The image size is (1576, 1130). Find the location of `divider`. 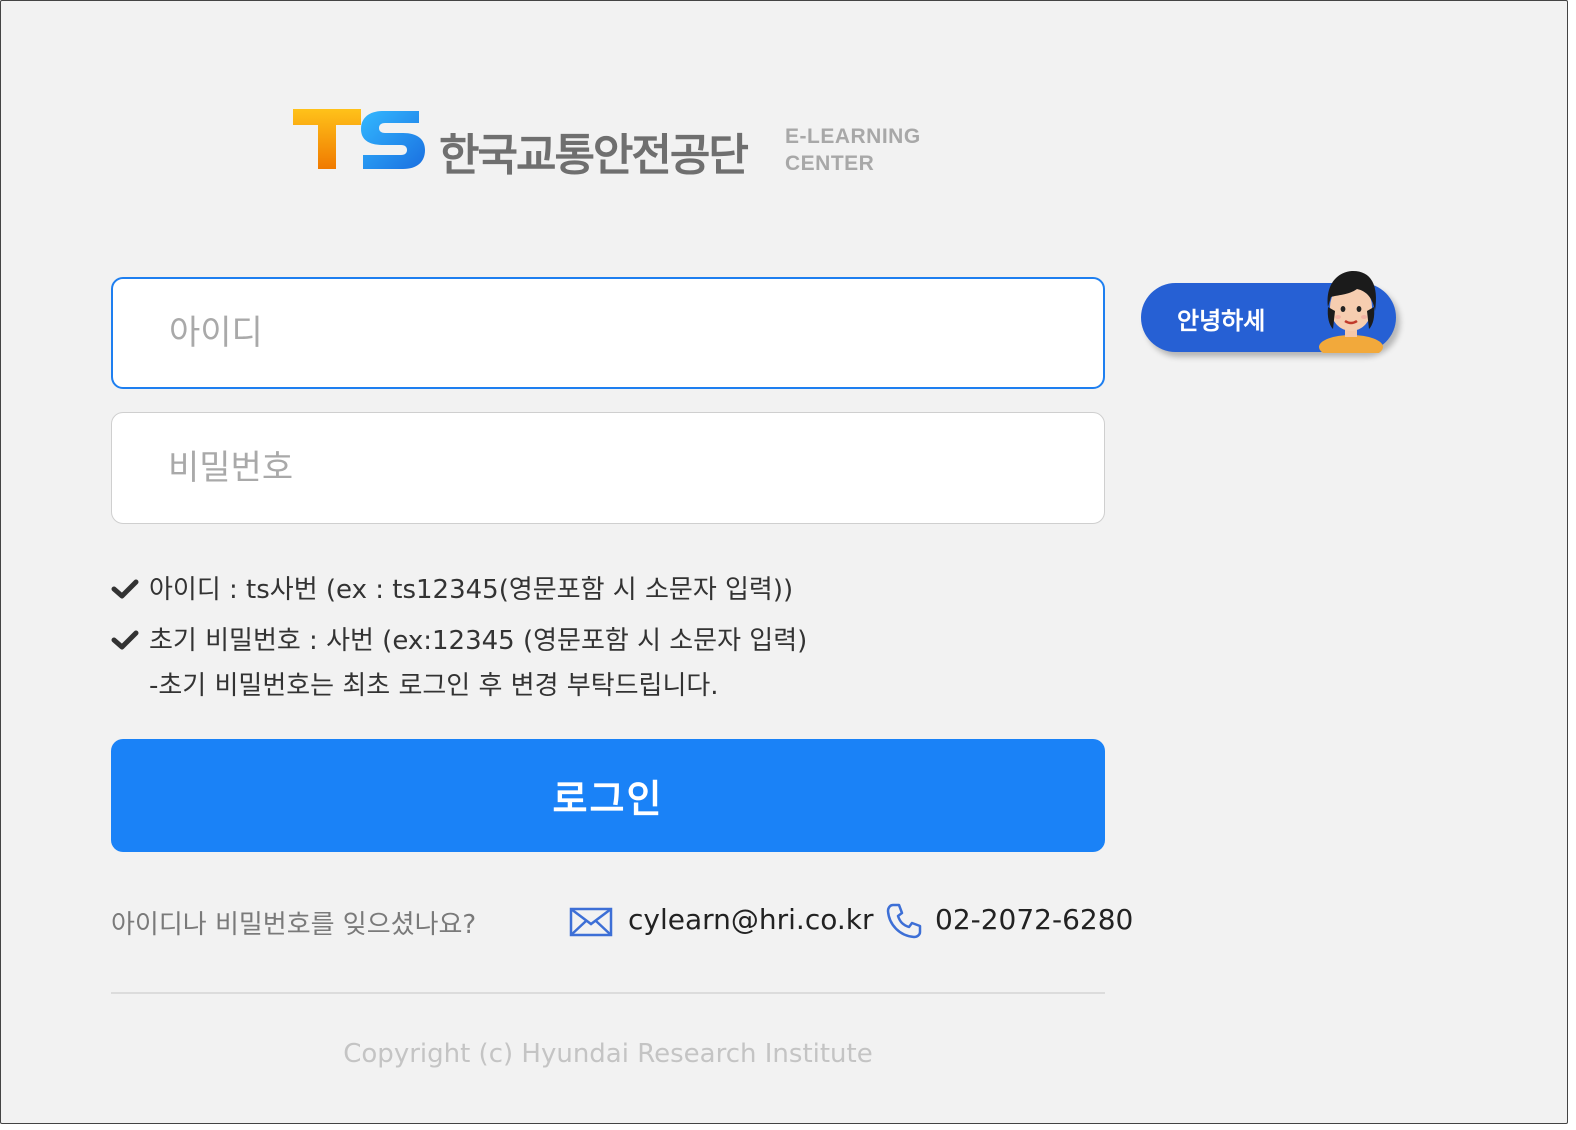

divider is located at coordinates (608, 993).